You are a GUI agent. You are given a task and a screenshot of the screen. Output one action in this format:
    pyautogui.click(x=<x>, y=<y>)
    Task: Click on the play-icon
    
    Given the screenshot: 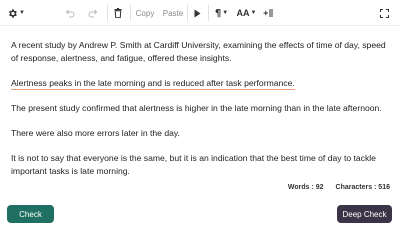 What is the action you would take?
    pyautogui.click(x=197, y=13)
    